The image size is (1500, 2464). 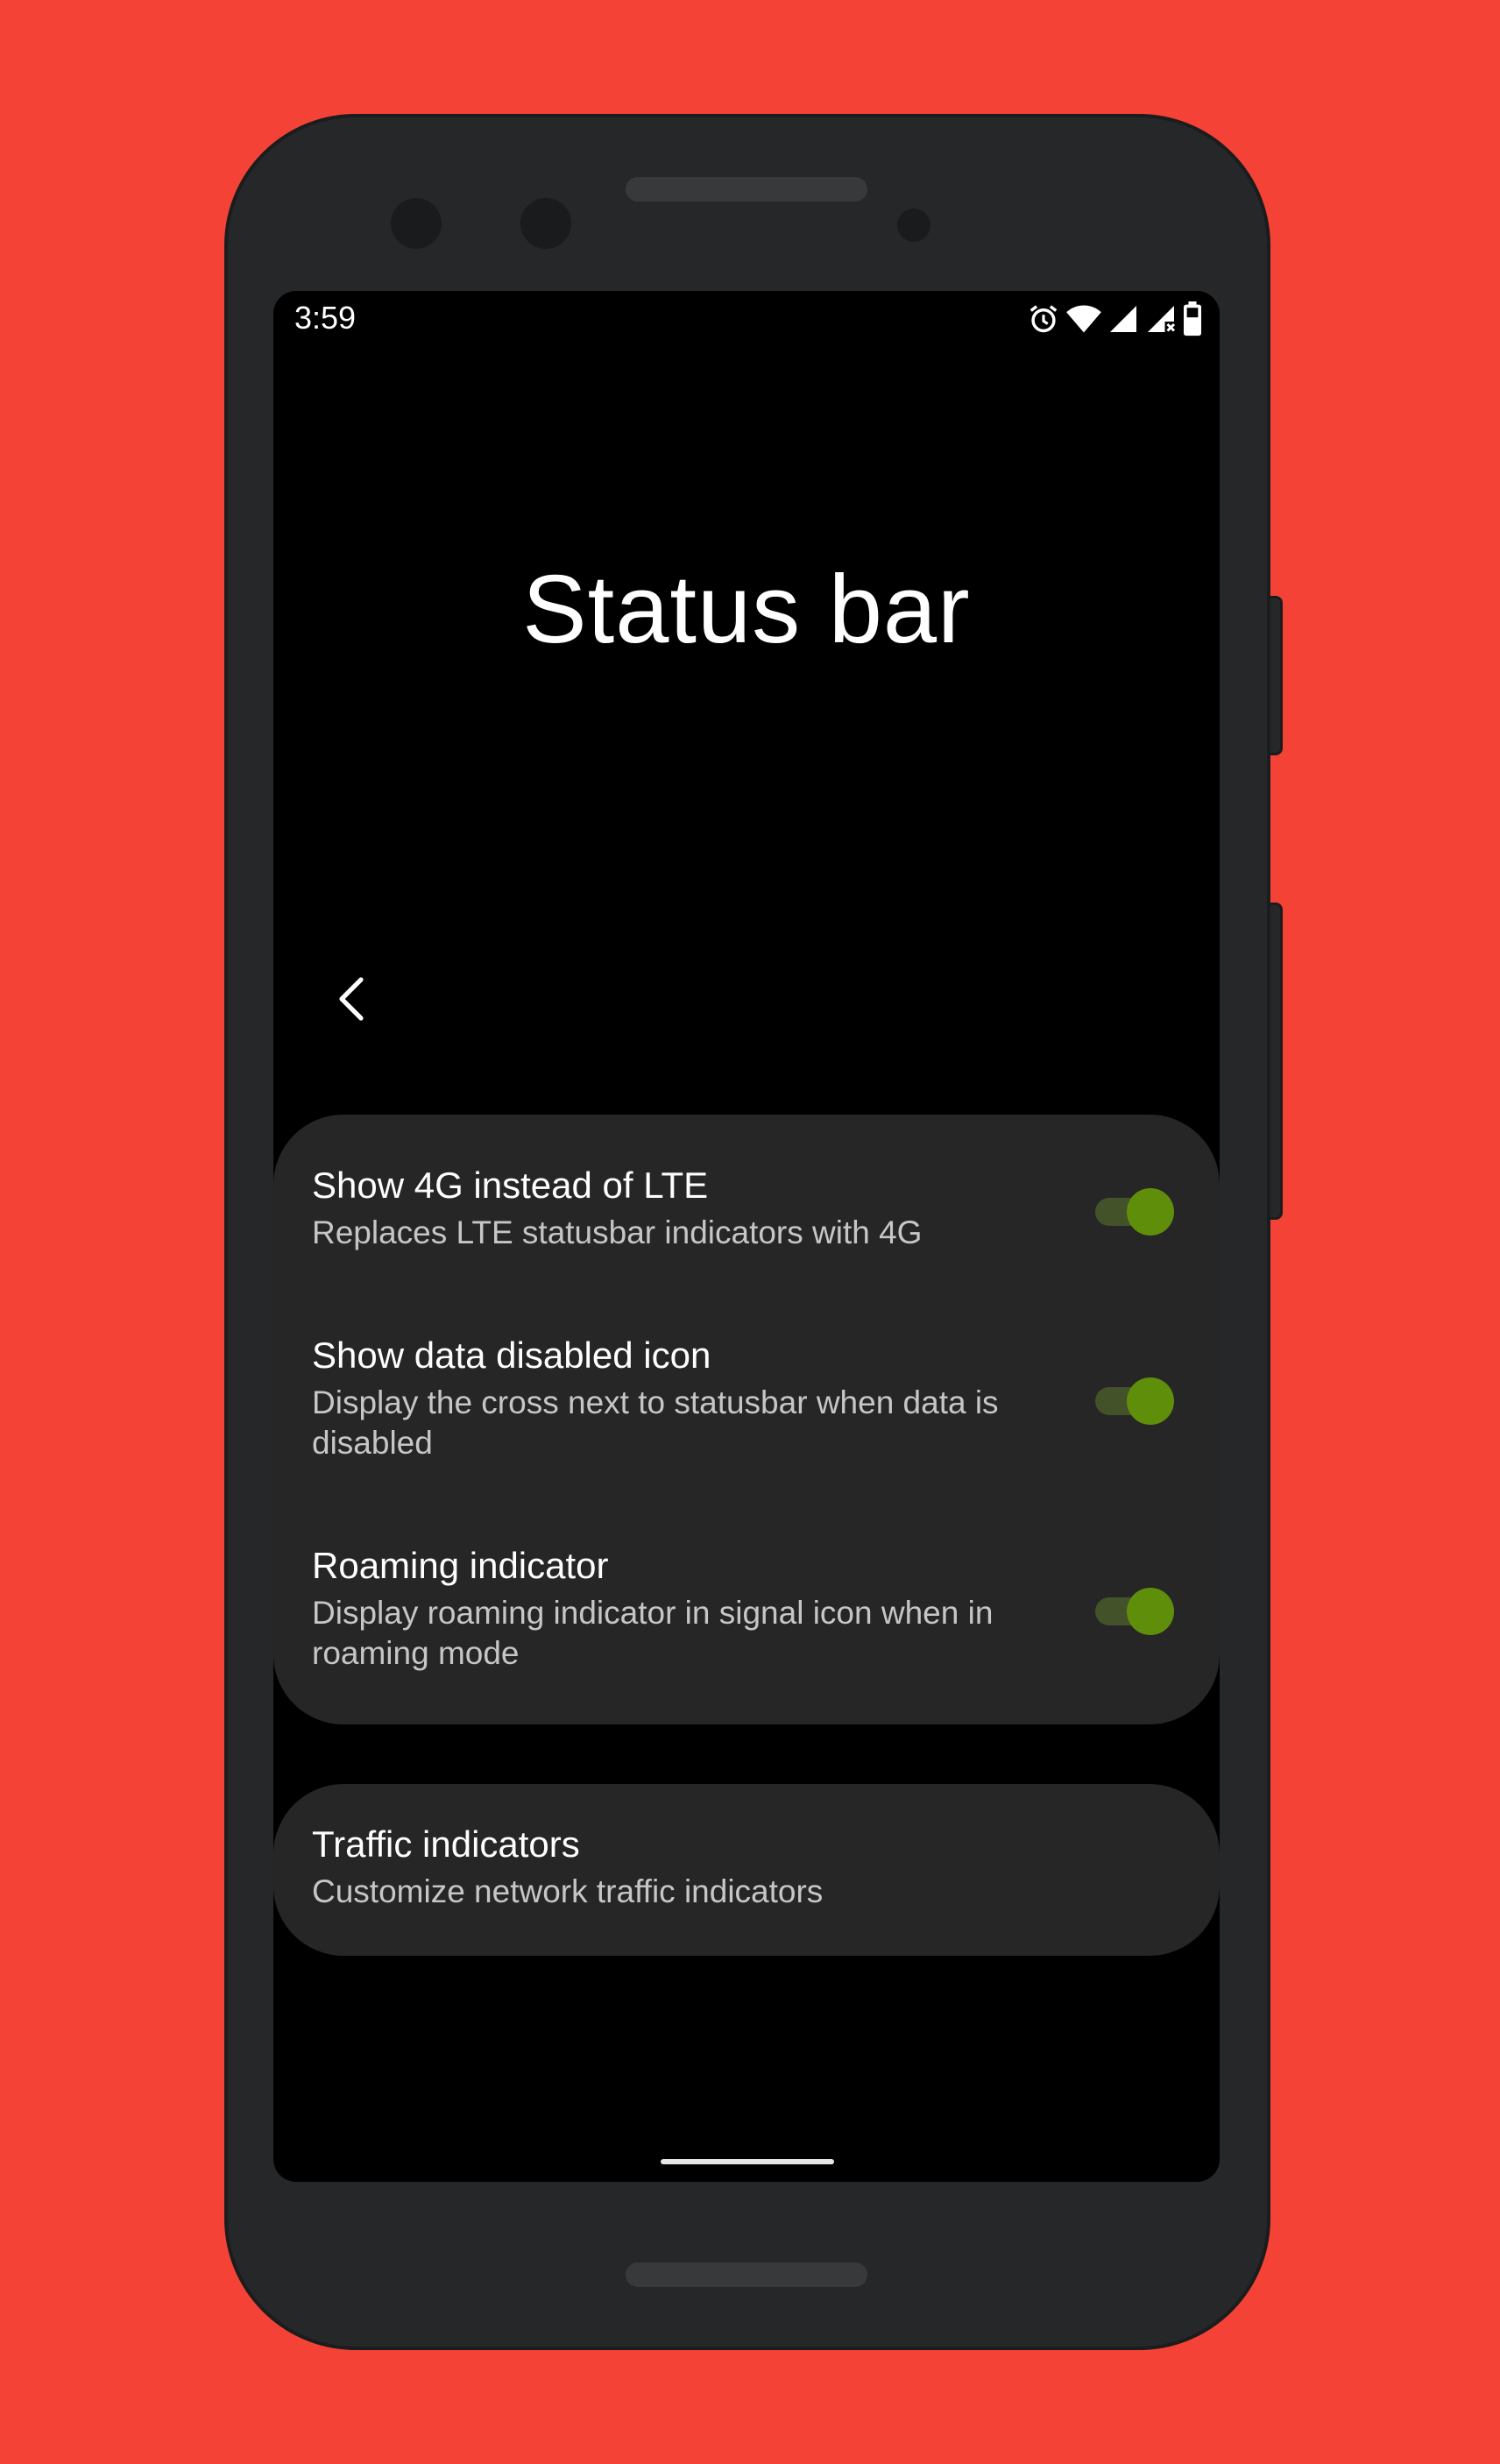 What do you see at coordinates (1123, 319) in the screenshot?
I see `signal-icon` at bounding box center [1123, 319].